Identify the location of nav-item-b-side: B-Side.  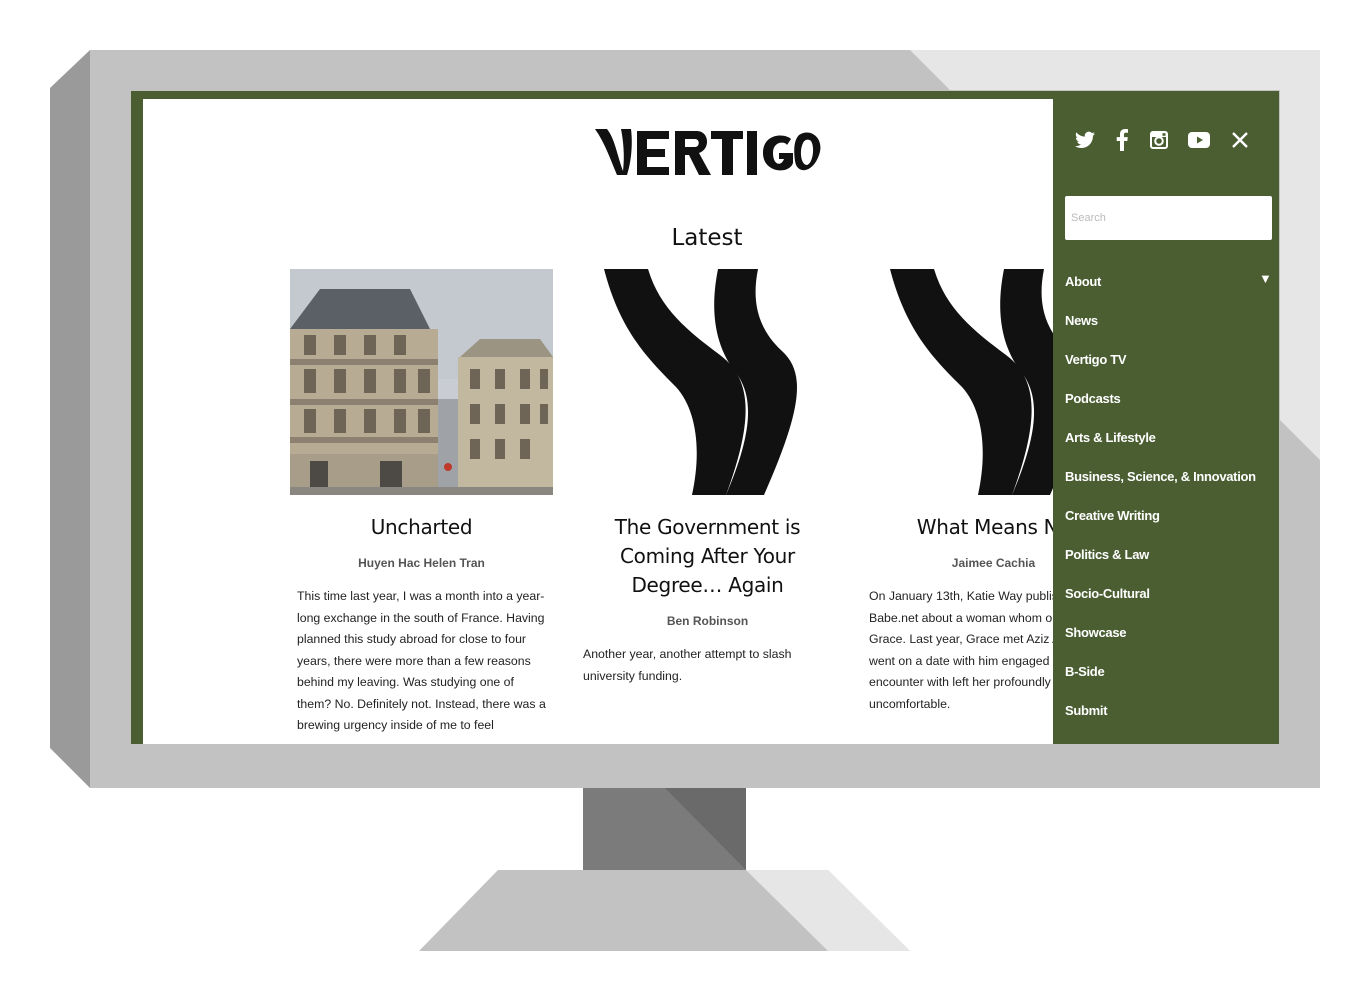
(1160, 676).